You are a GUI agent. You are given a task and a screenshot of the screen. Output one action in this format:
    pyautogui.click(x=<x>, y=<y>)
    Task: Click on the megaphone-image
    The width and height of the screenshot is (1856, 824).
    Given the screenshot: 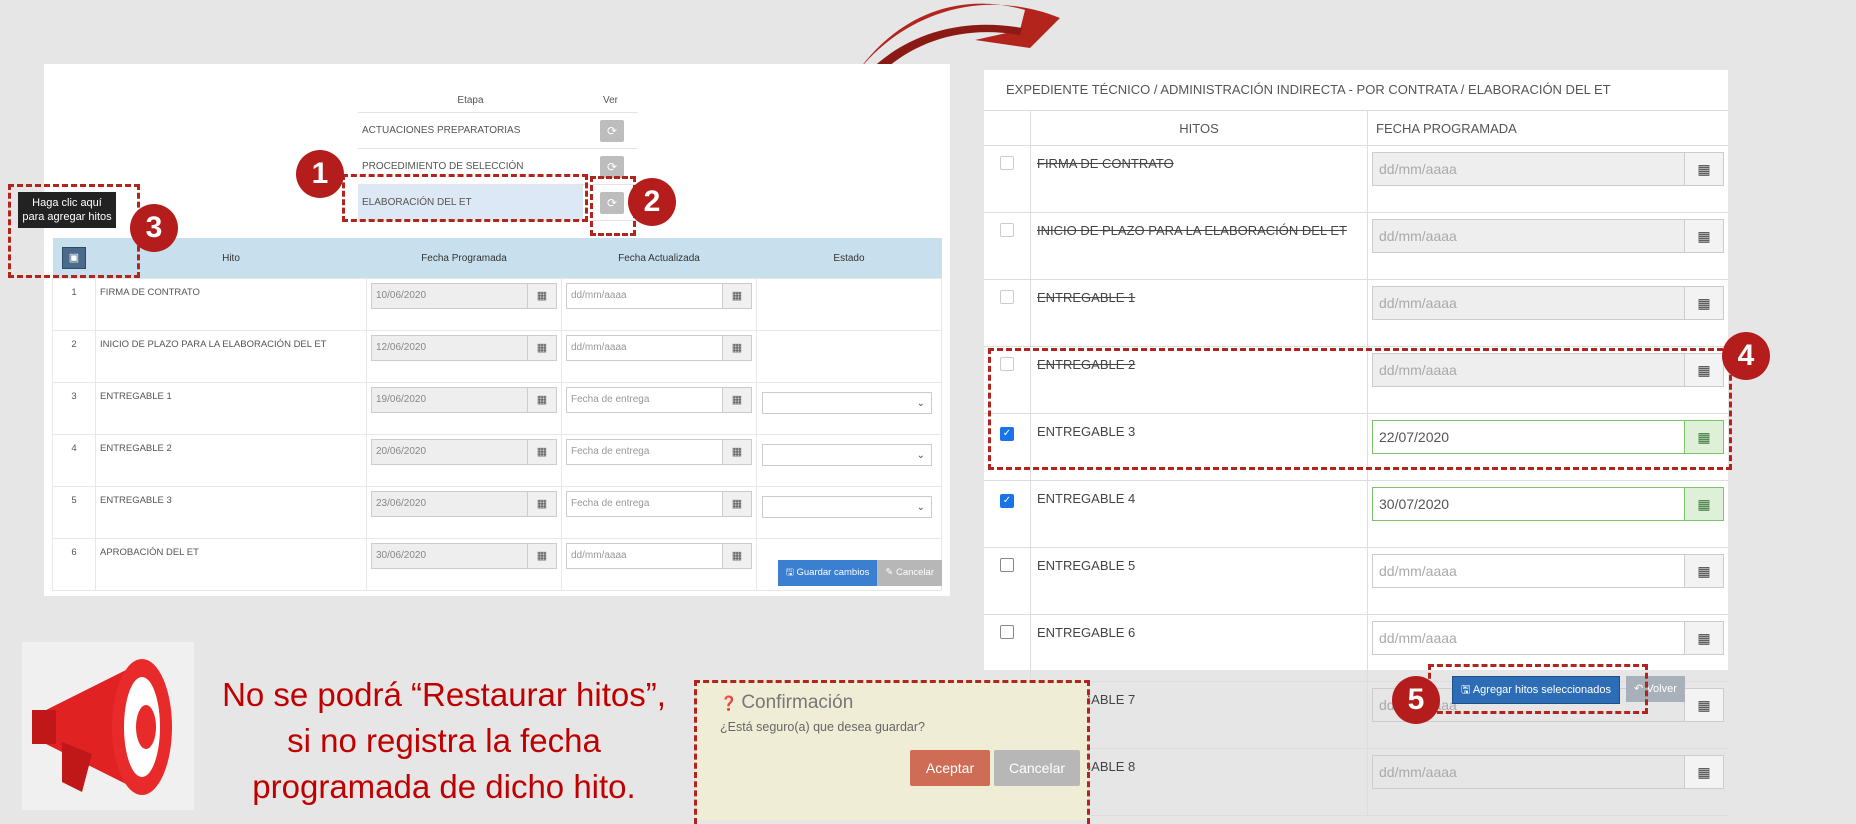 What is the action you would take?
    pyautogui.click(x=108, y=726)
    